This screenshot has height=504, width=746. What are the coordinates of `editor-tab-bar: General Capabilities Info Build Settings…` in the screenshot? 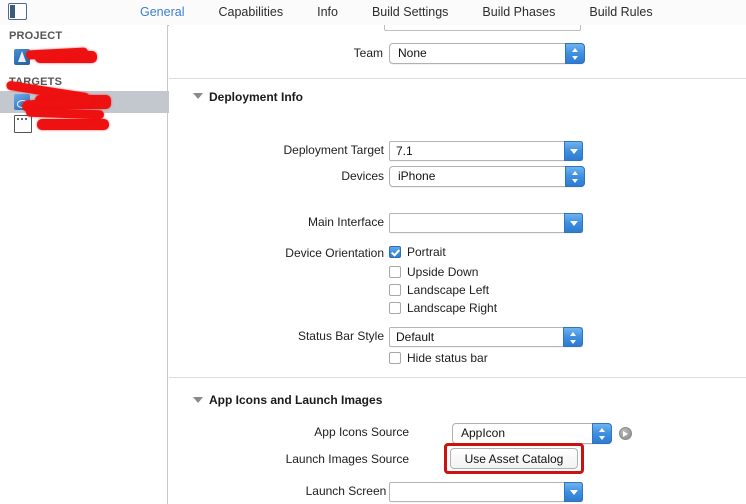 It's located at (373, 13).